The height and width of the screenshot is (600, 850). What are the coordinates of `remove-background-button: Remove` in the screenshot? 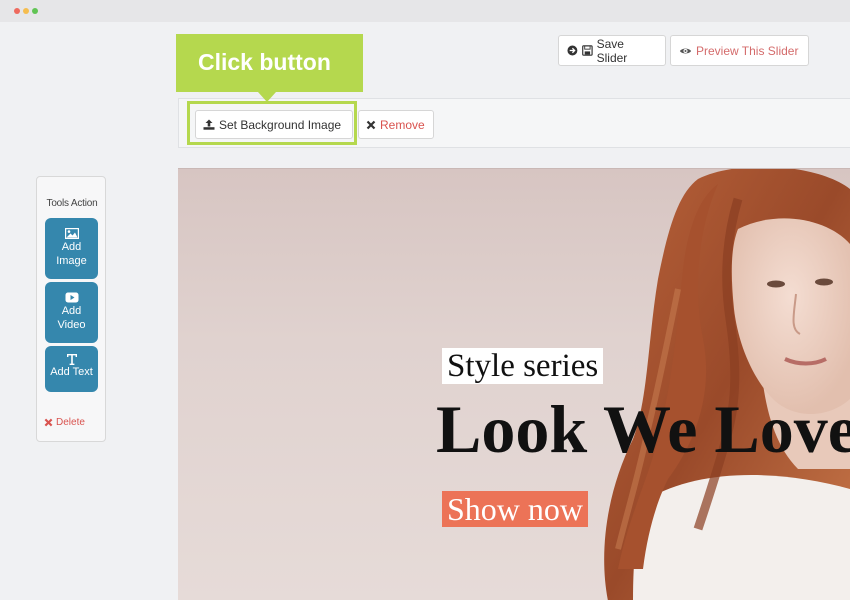 It's located at (396, 124).